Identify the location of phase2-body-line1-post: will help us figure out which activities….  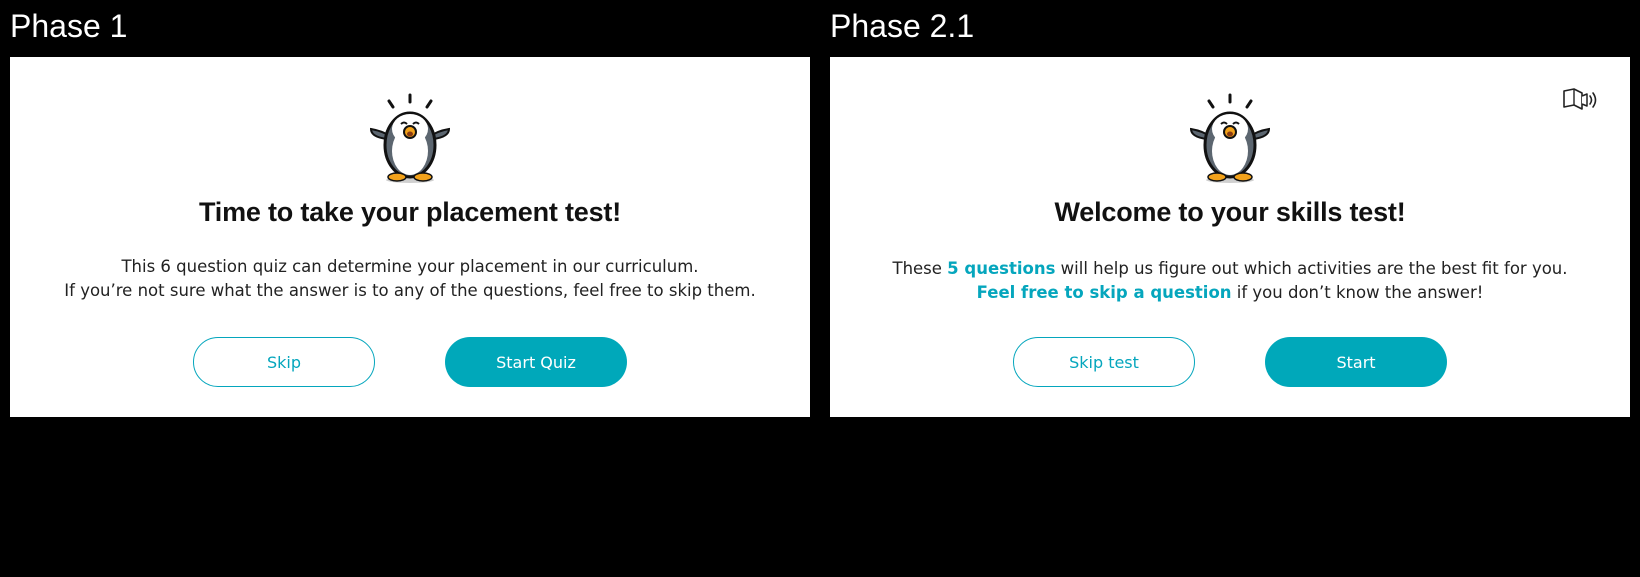
(1311, 268).